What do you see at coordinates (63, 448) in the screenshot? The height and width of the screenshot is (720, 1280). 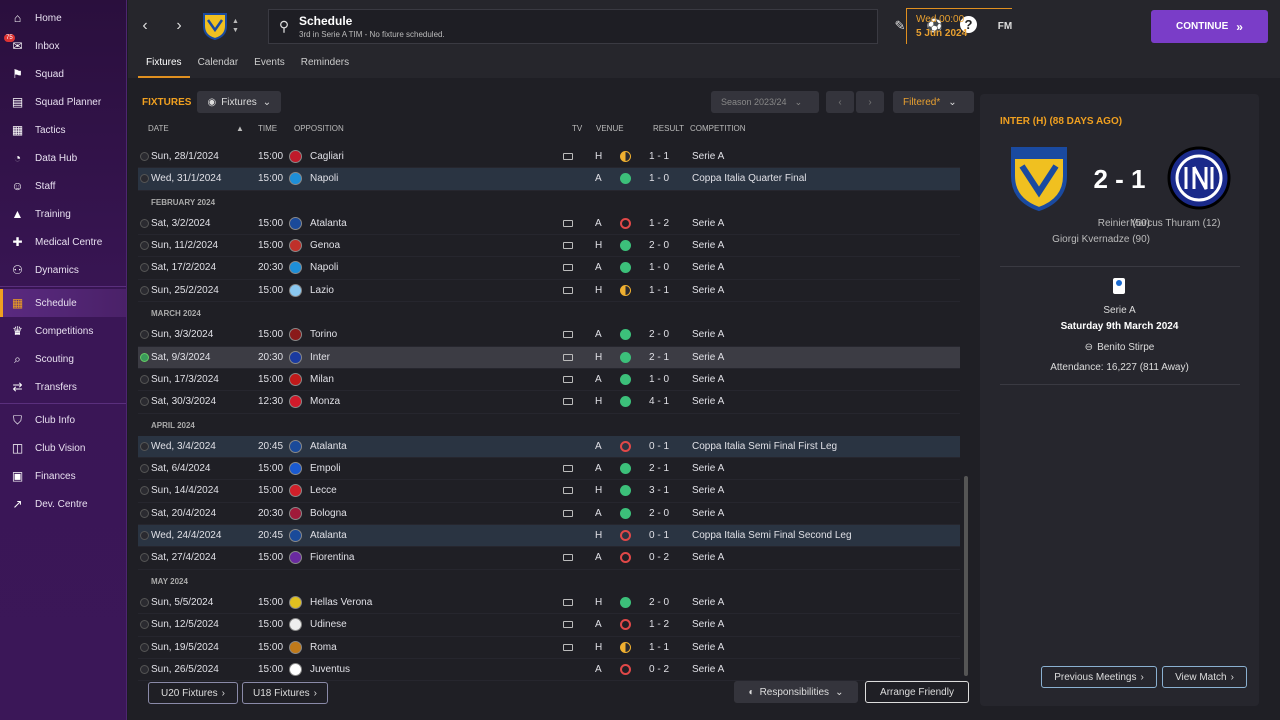 I see `sidebar-item-club-vision: ◫ Club Vision` at bounding box center [63, 448].